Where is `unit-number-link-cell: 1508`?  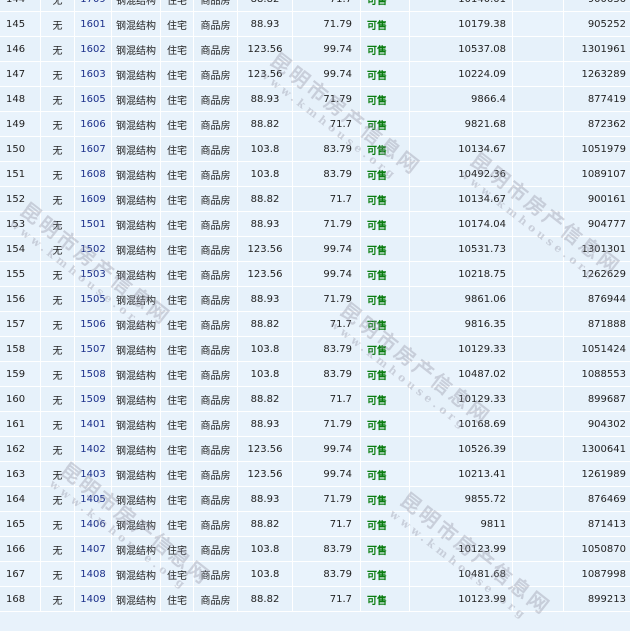
unit-number-link-cell: 1508 is located at coordinates (93, 374).